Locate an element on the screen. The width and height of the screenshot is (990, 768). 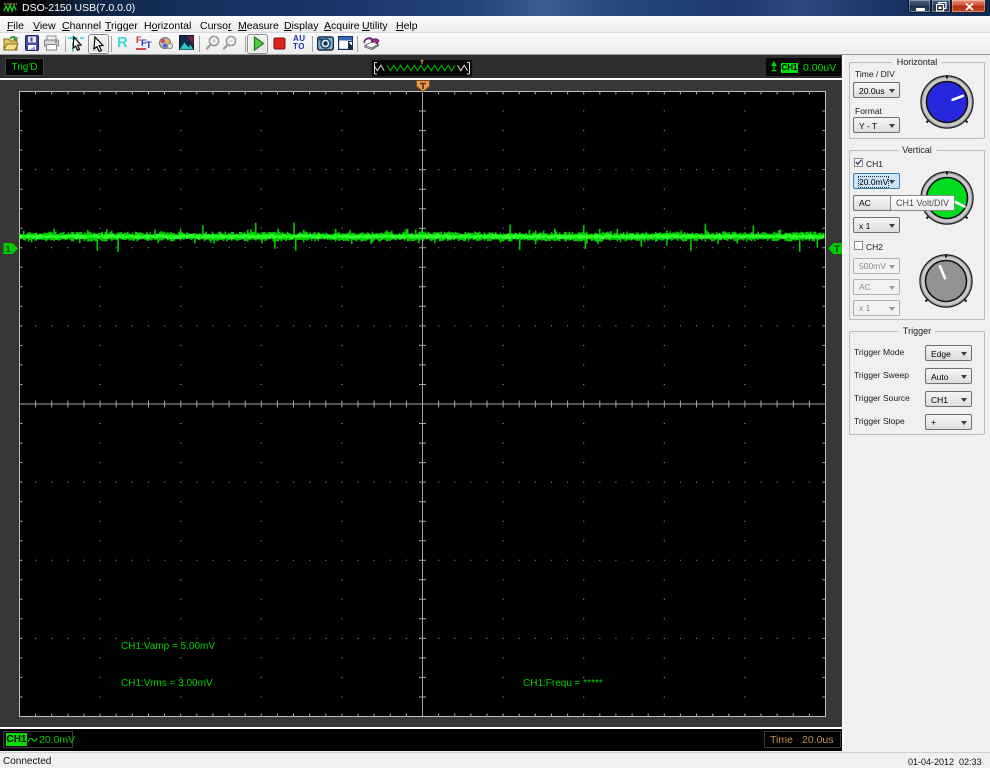
svg-text: CH1:Frequ = ***** is located at coordinates (563, 683).